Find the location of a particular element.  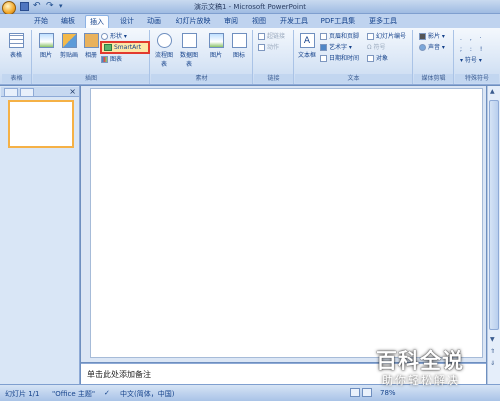

tab-animation: 动画 is located at coordinates (154, 21).